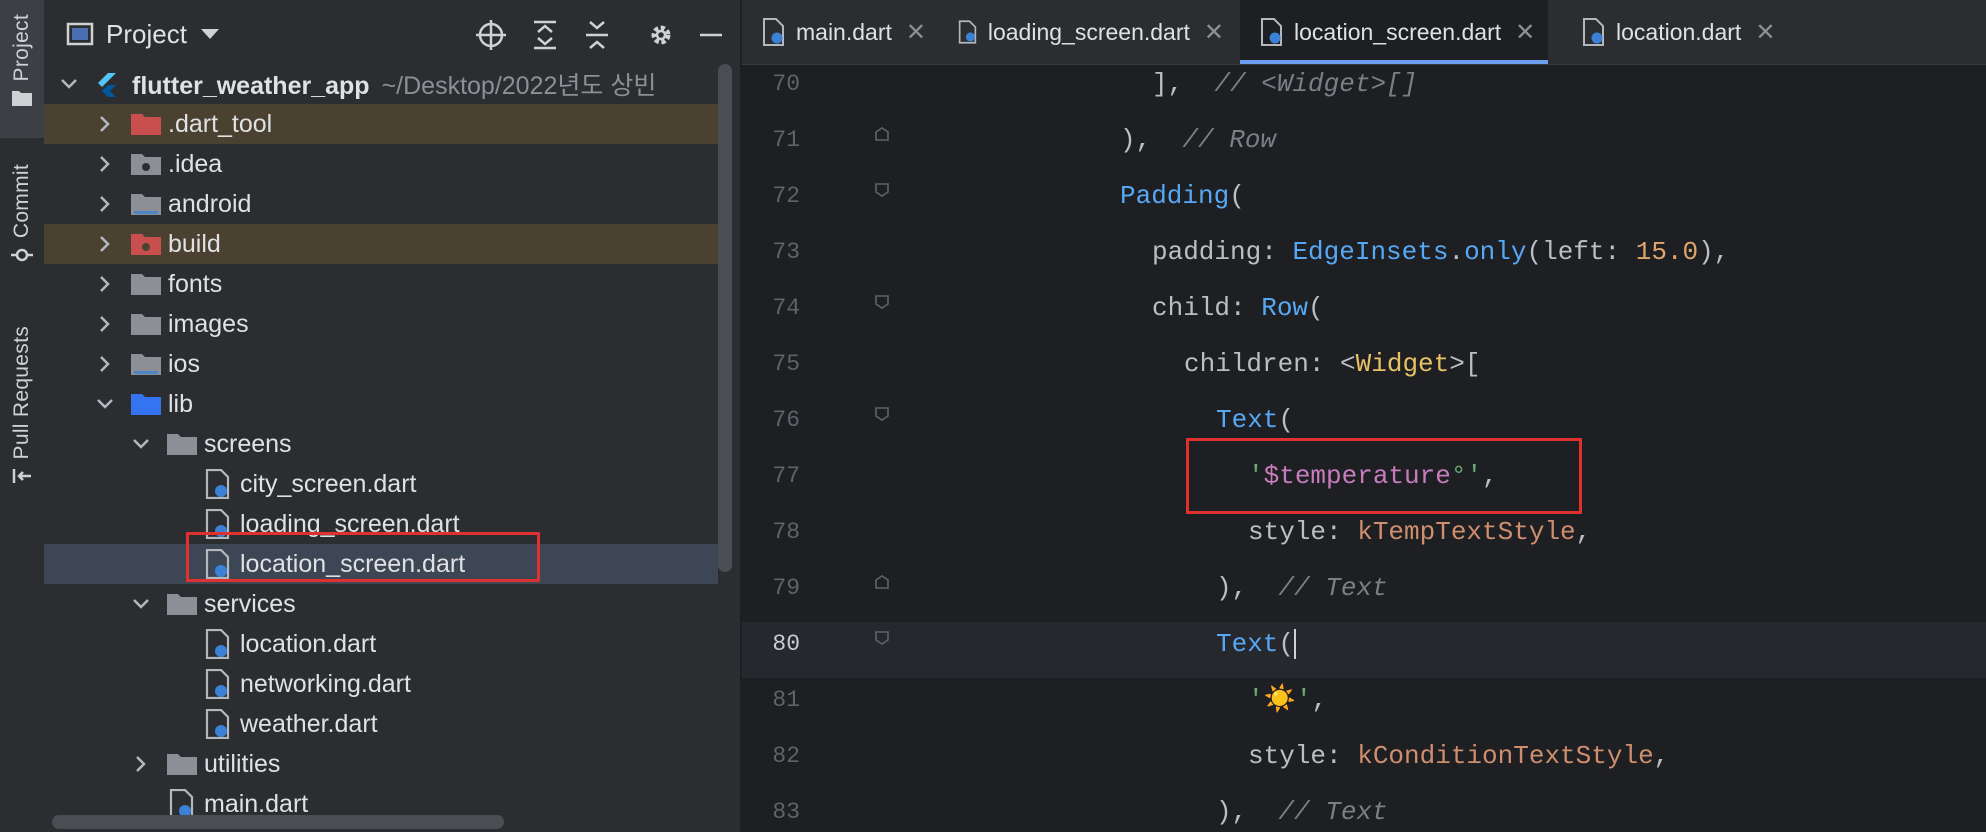  Describe the element at coordinates (21, 393) in the screenshot. I see `pull-requests-tool-label: Pull Requests` at that location.